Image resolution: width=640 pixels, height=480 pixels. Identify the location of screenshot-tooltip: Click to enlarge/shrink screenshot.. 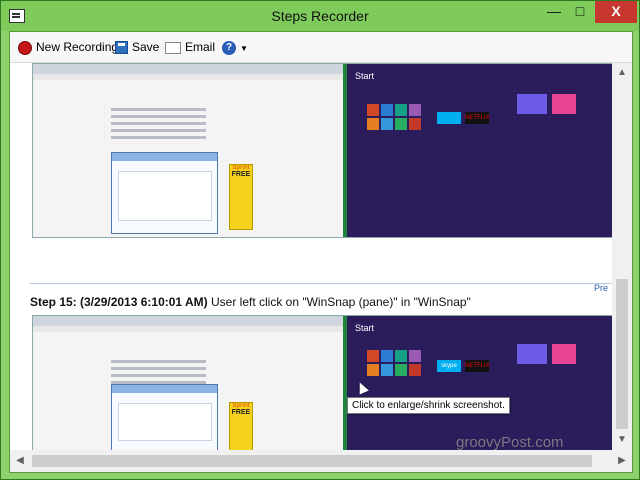
(428, 405).